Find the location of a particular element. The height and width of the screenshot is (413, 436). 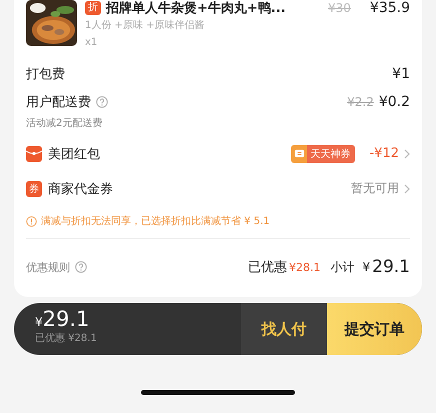

discount-amount: ¥28.1 is located at coordinates (304, 267).